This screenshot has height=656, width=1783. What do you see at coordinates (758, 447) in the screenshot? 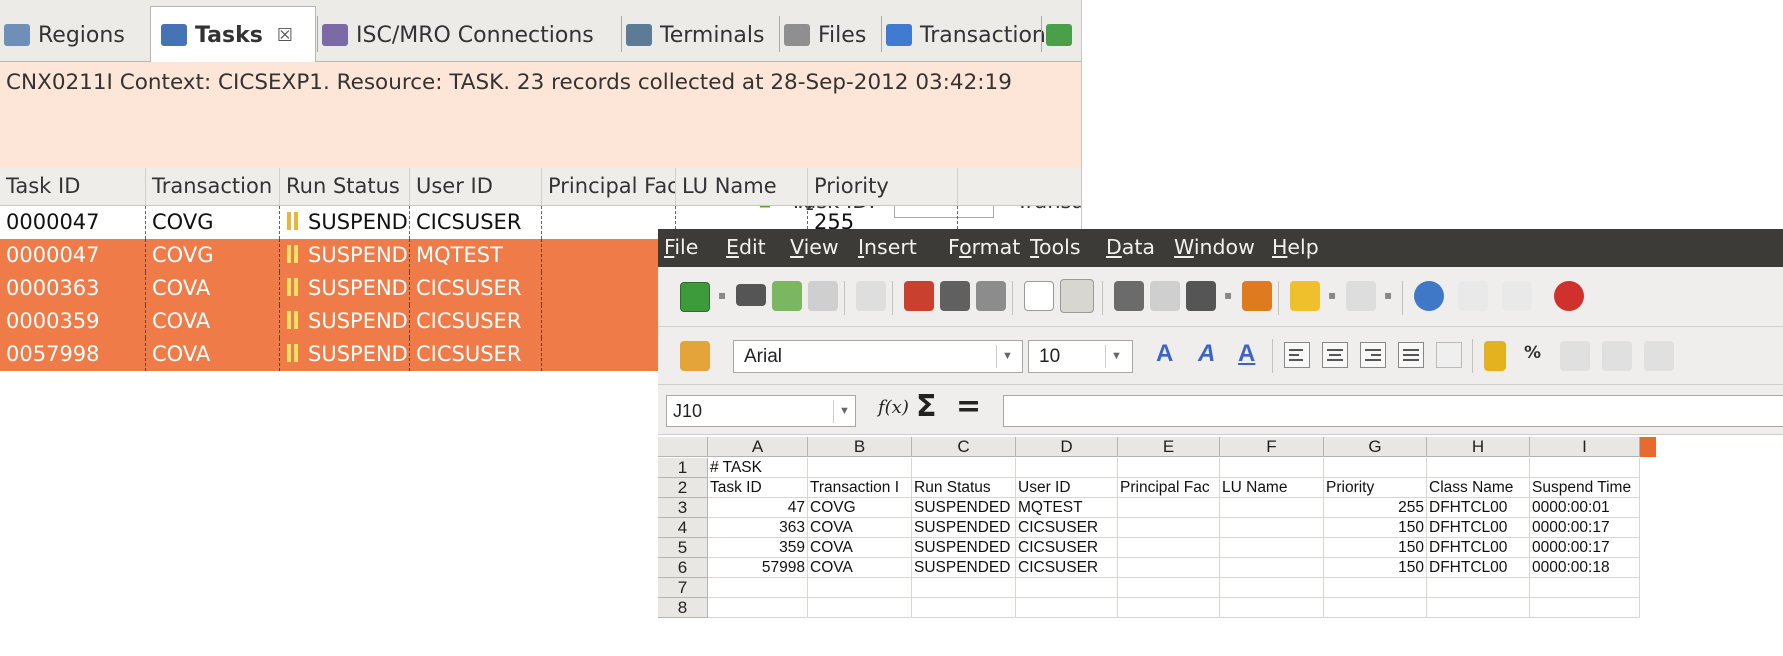
I see `column-header-a: A` at bounding box center [758, 447].